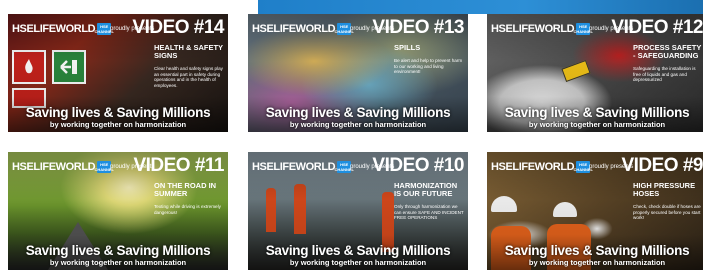 The width and height of the screenshot is (703, 270). What do you see at coordinates (188, 51) in the screenshot?
I see `video-topic: HEALTH & SAFETY SIGNS` at bounding box center [188, 51].